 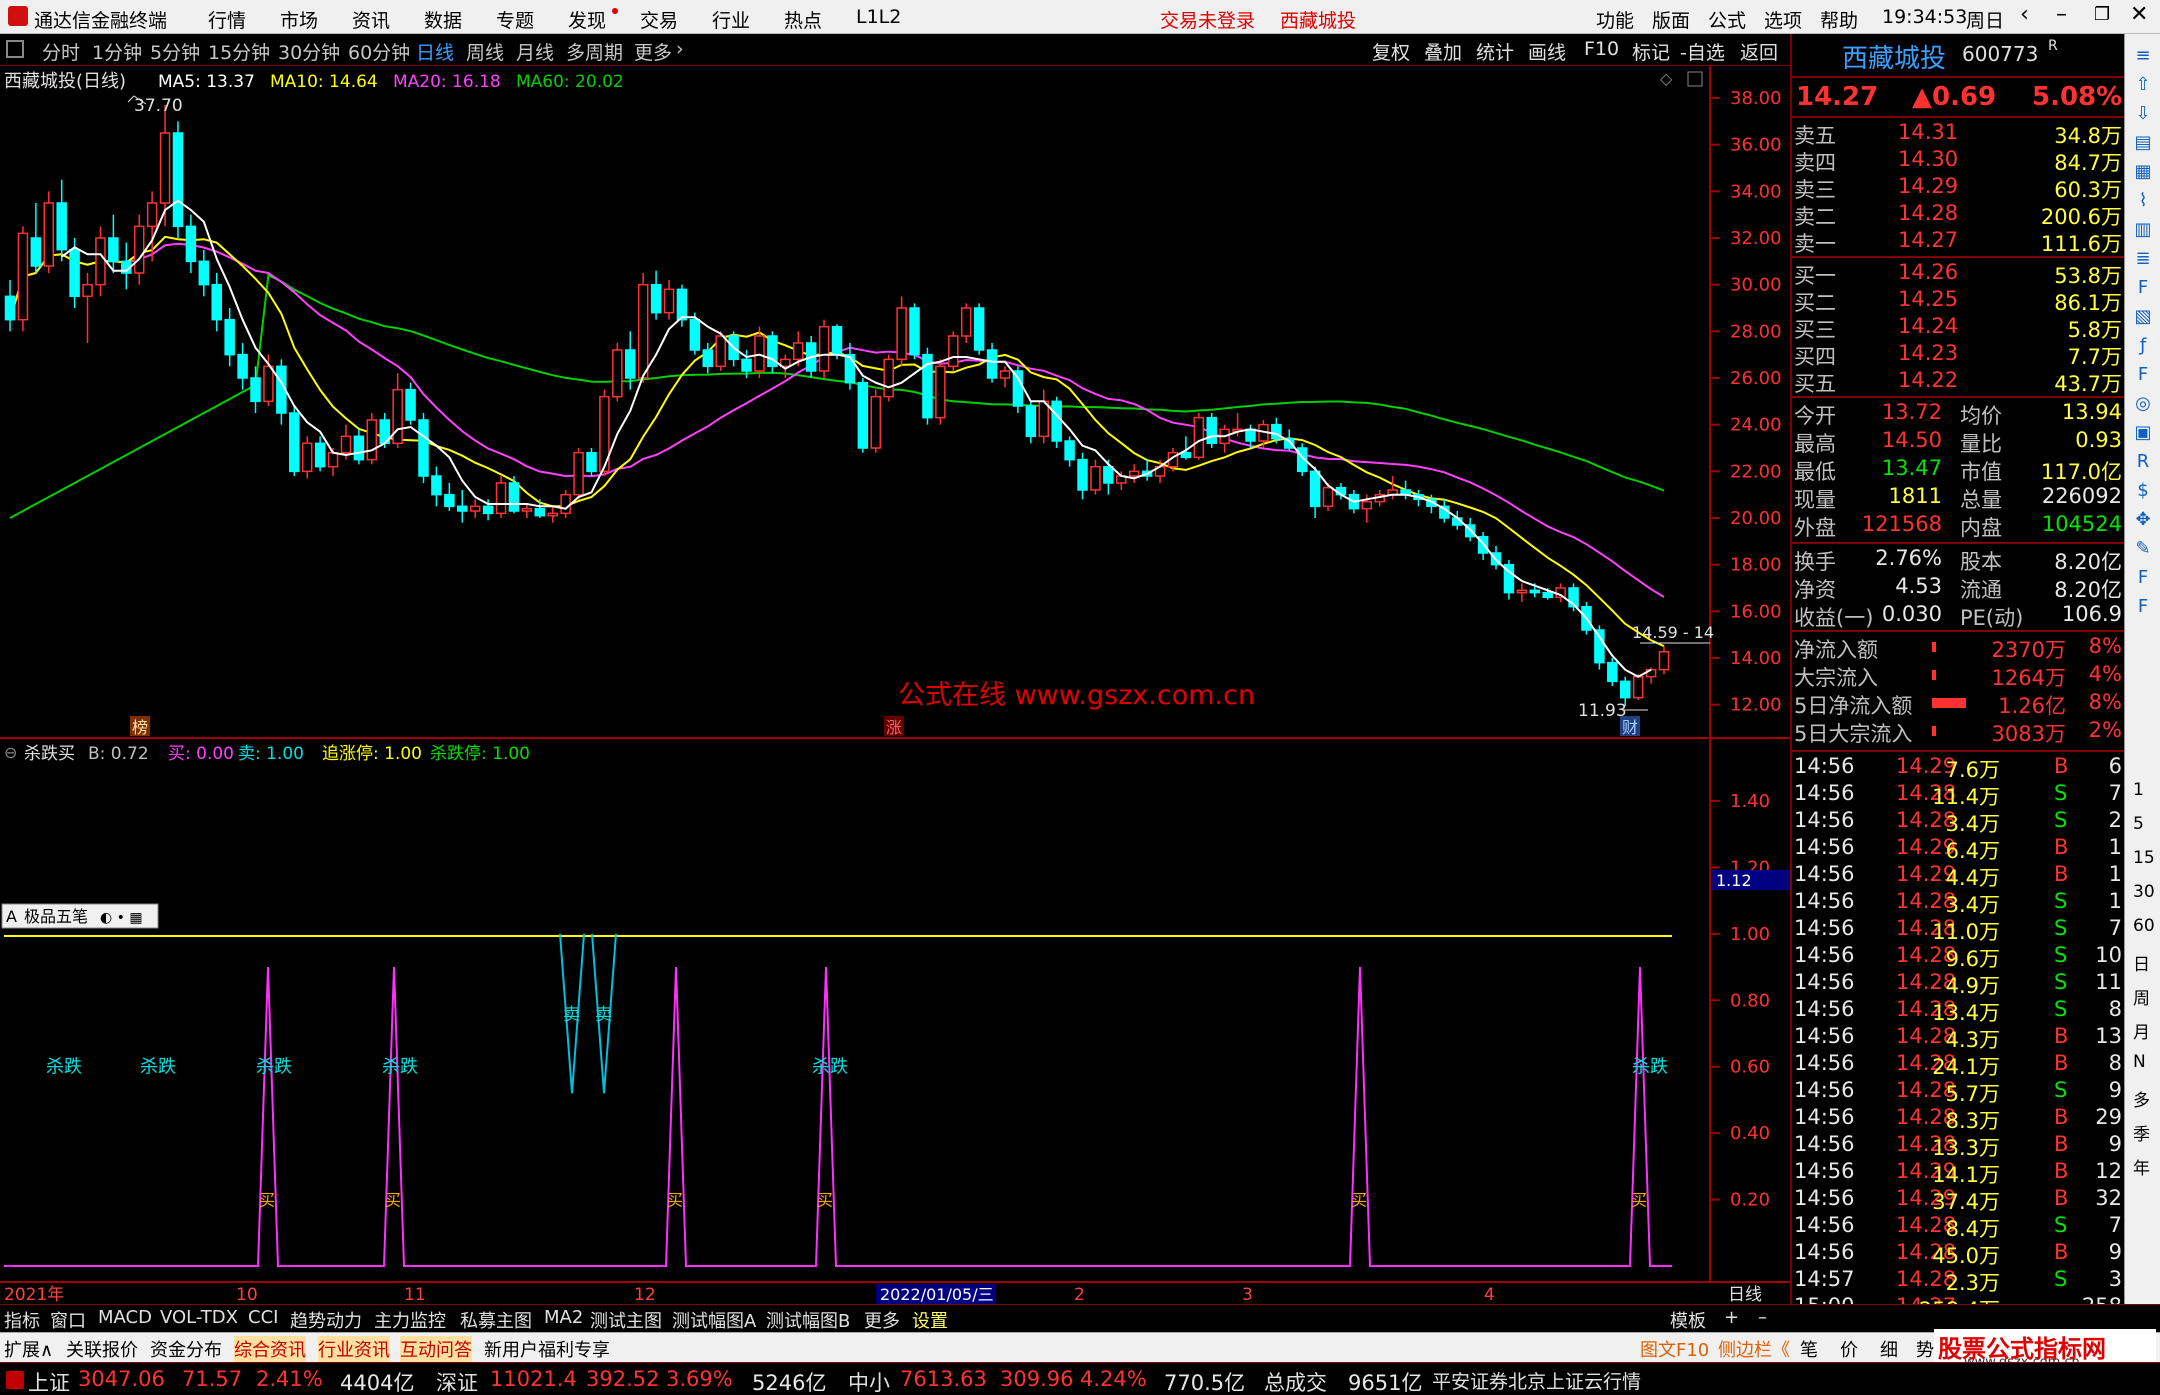 I want to click on side-tab: 价, so click(x=1849, y=1349).